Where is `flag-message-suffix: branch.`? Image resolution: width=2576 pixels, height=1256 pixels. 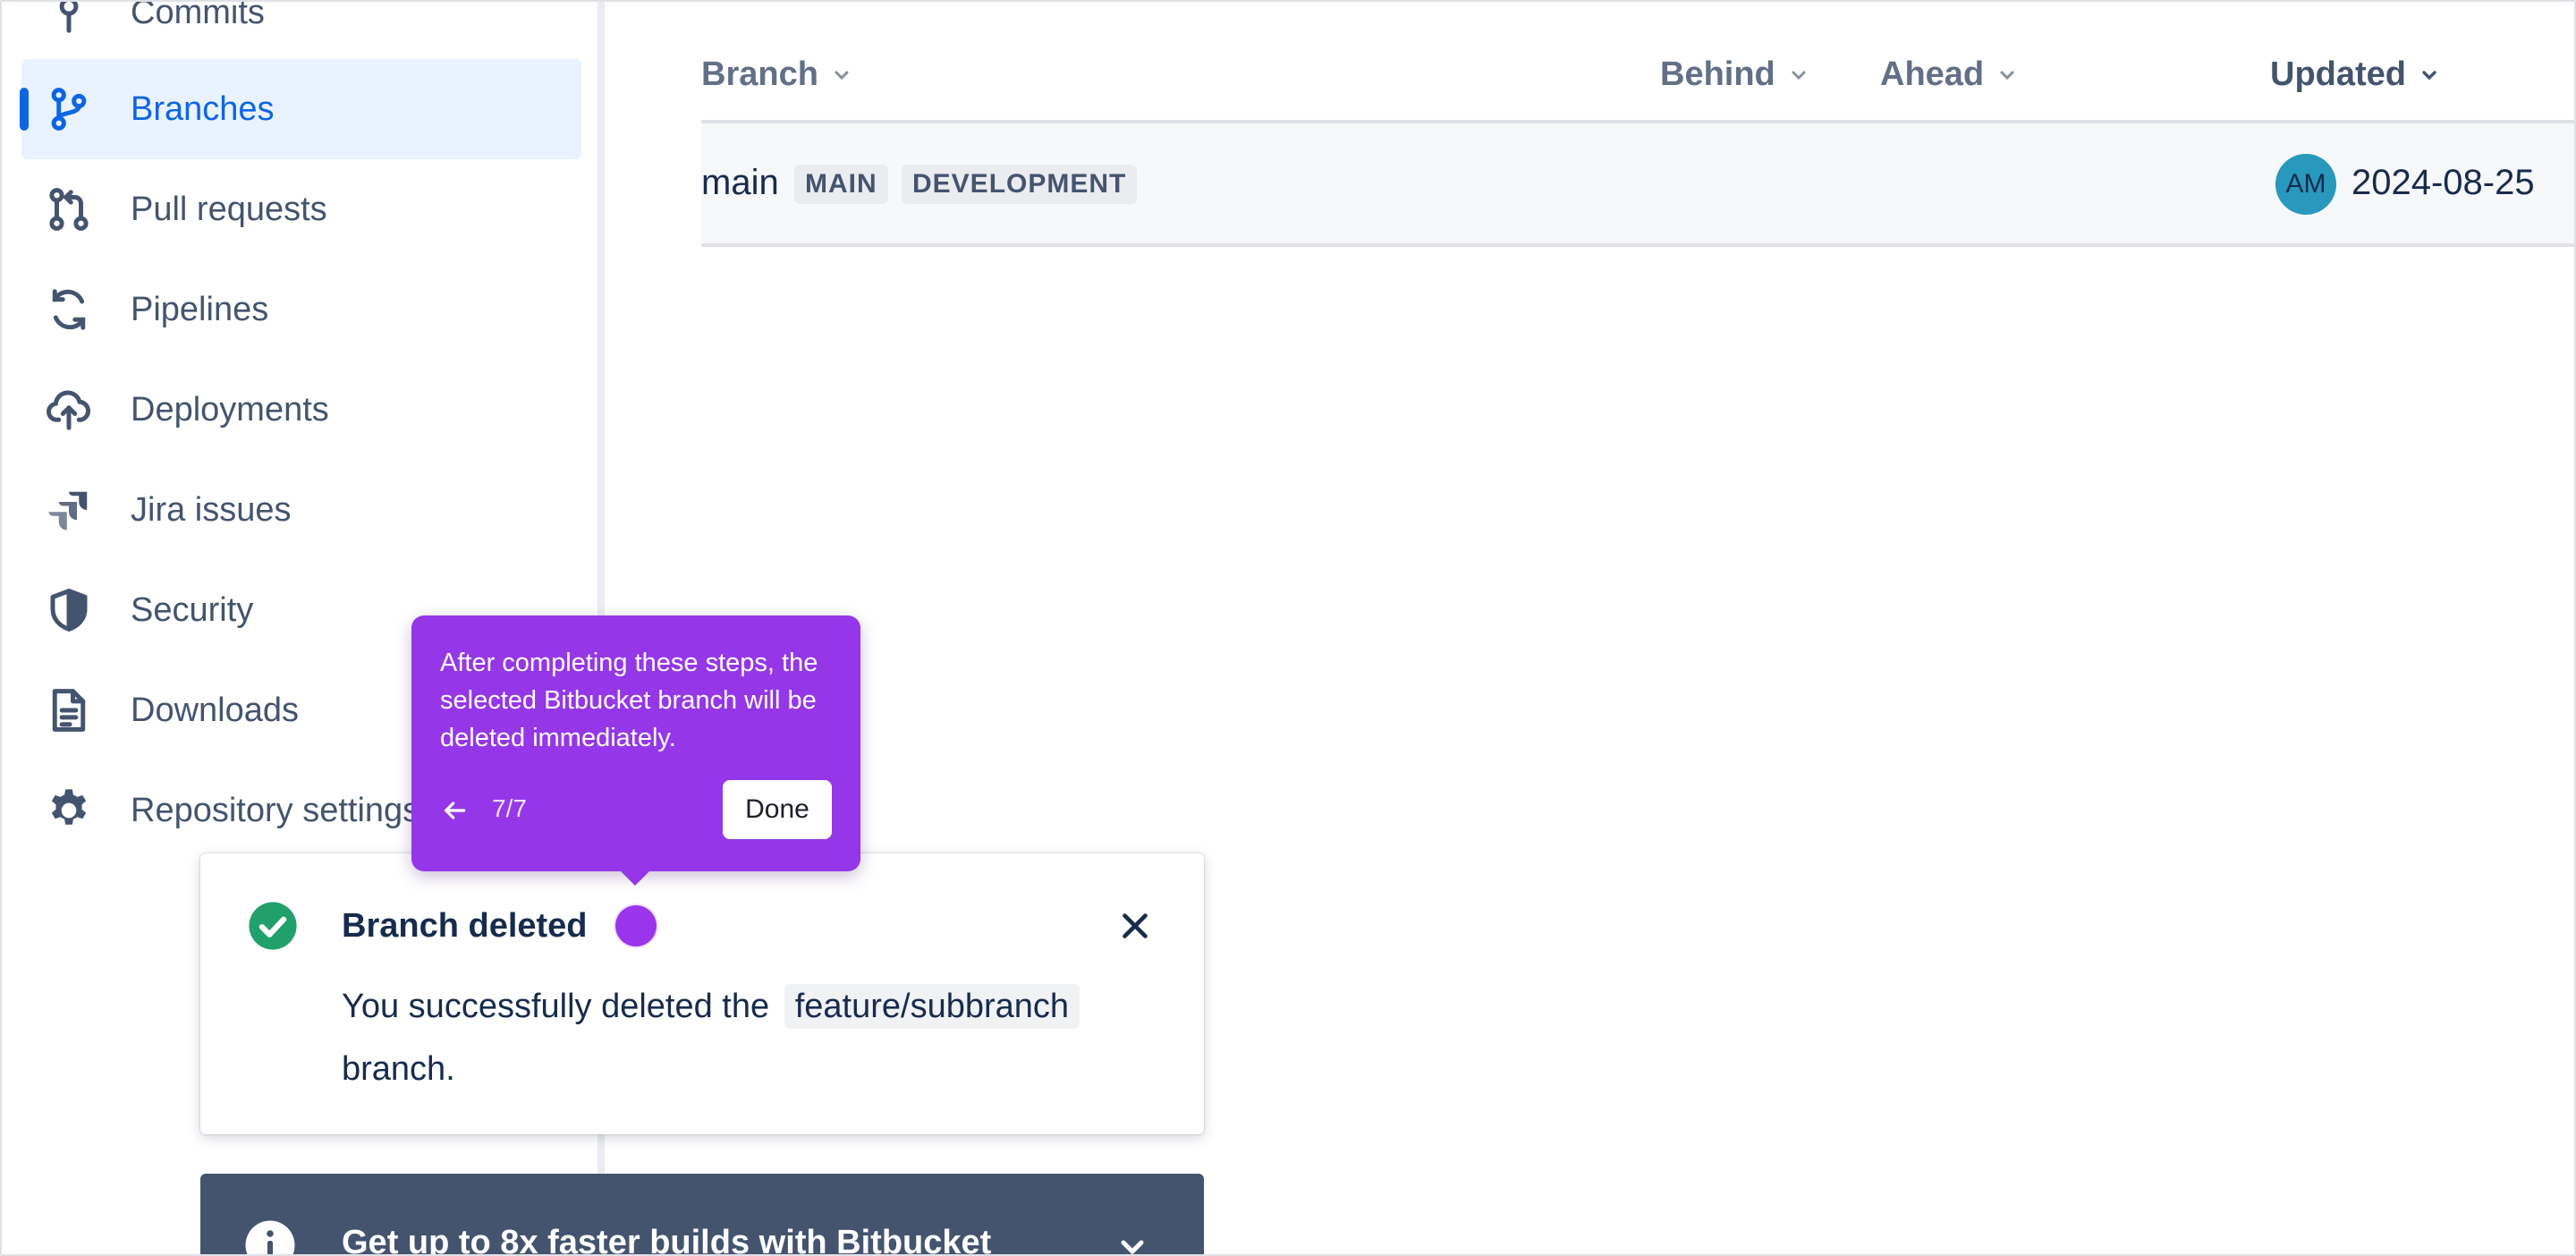 flag-message-suffix: branch. is located at coordinates (398, 1069).